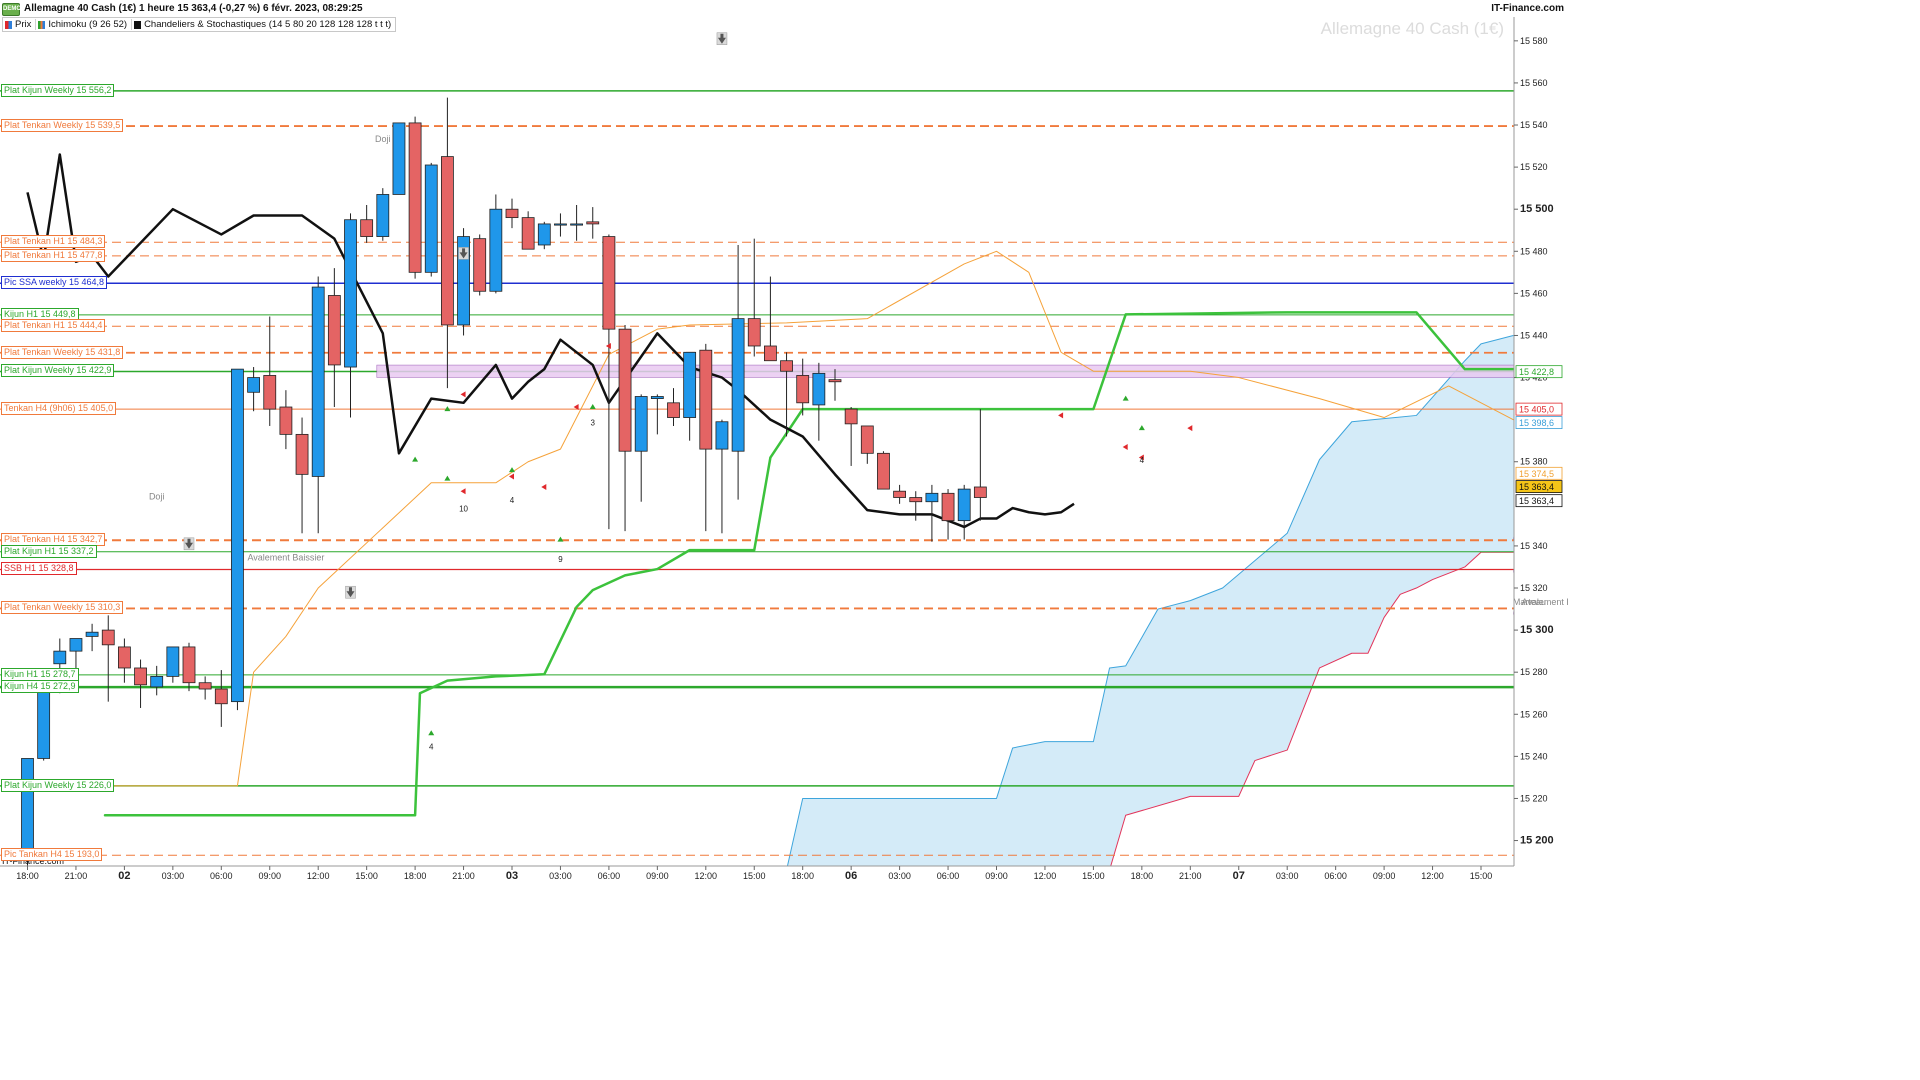  I want to click on pattern-ellipse, so click(1513, 538).